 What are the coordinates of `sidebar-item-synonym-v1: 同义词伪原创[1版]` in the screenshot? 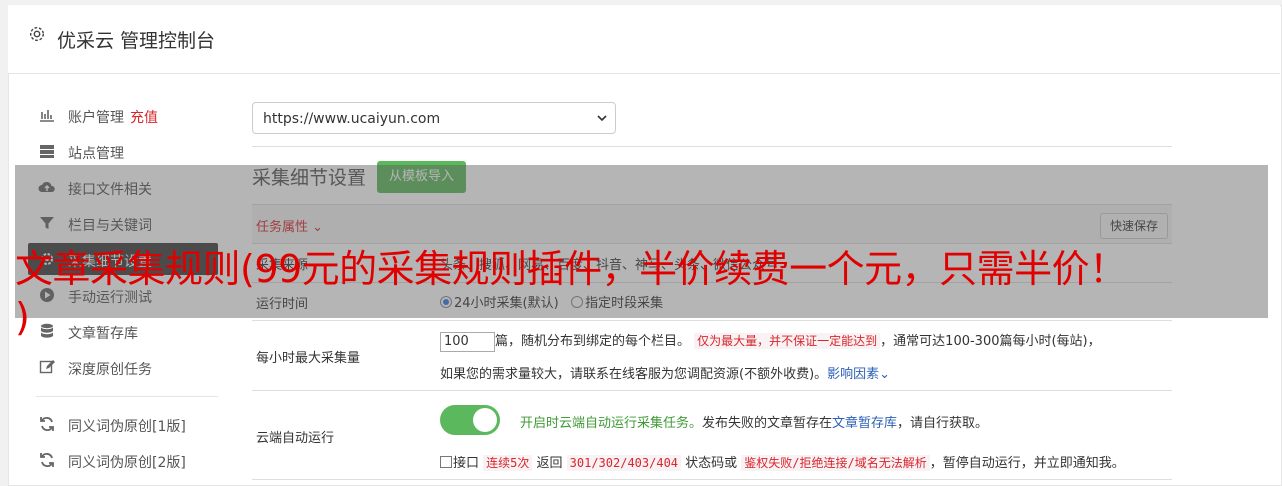 It's located at (123, 424).